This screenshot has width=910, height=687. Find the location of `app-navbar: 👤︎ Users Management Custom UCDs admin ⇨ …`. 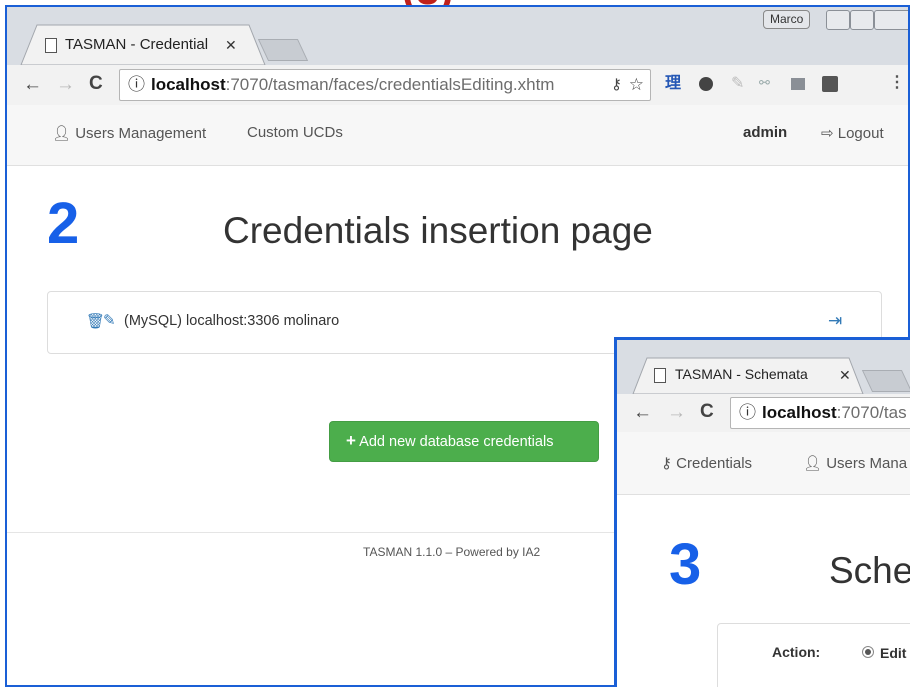

app-navbar: 👤︎ Users Management Custom UCDs admin ⇨ … is located at coordinates (457, 135).